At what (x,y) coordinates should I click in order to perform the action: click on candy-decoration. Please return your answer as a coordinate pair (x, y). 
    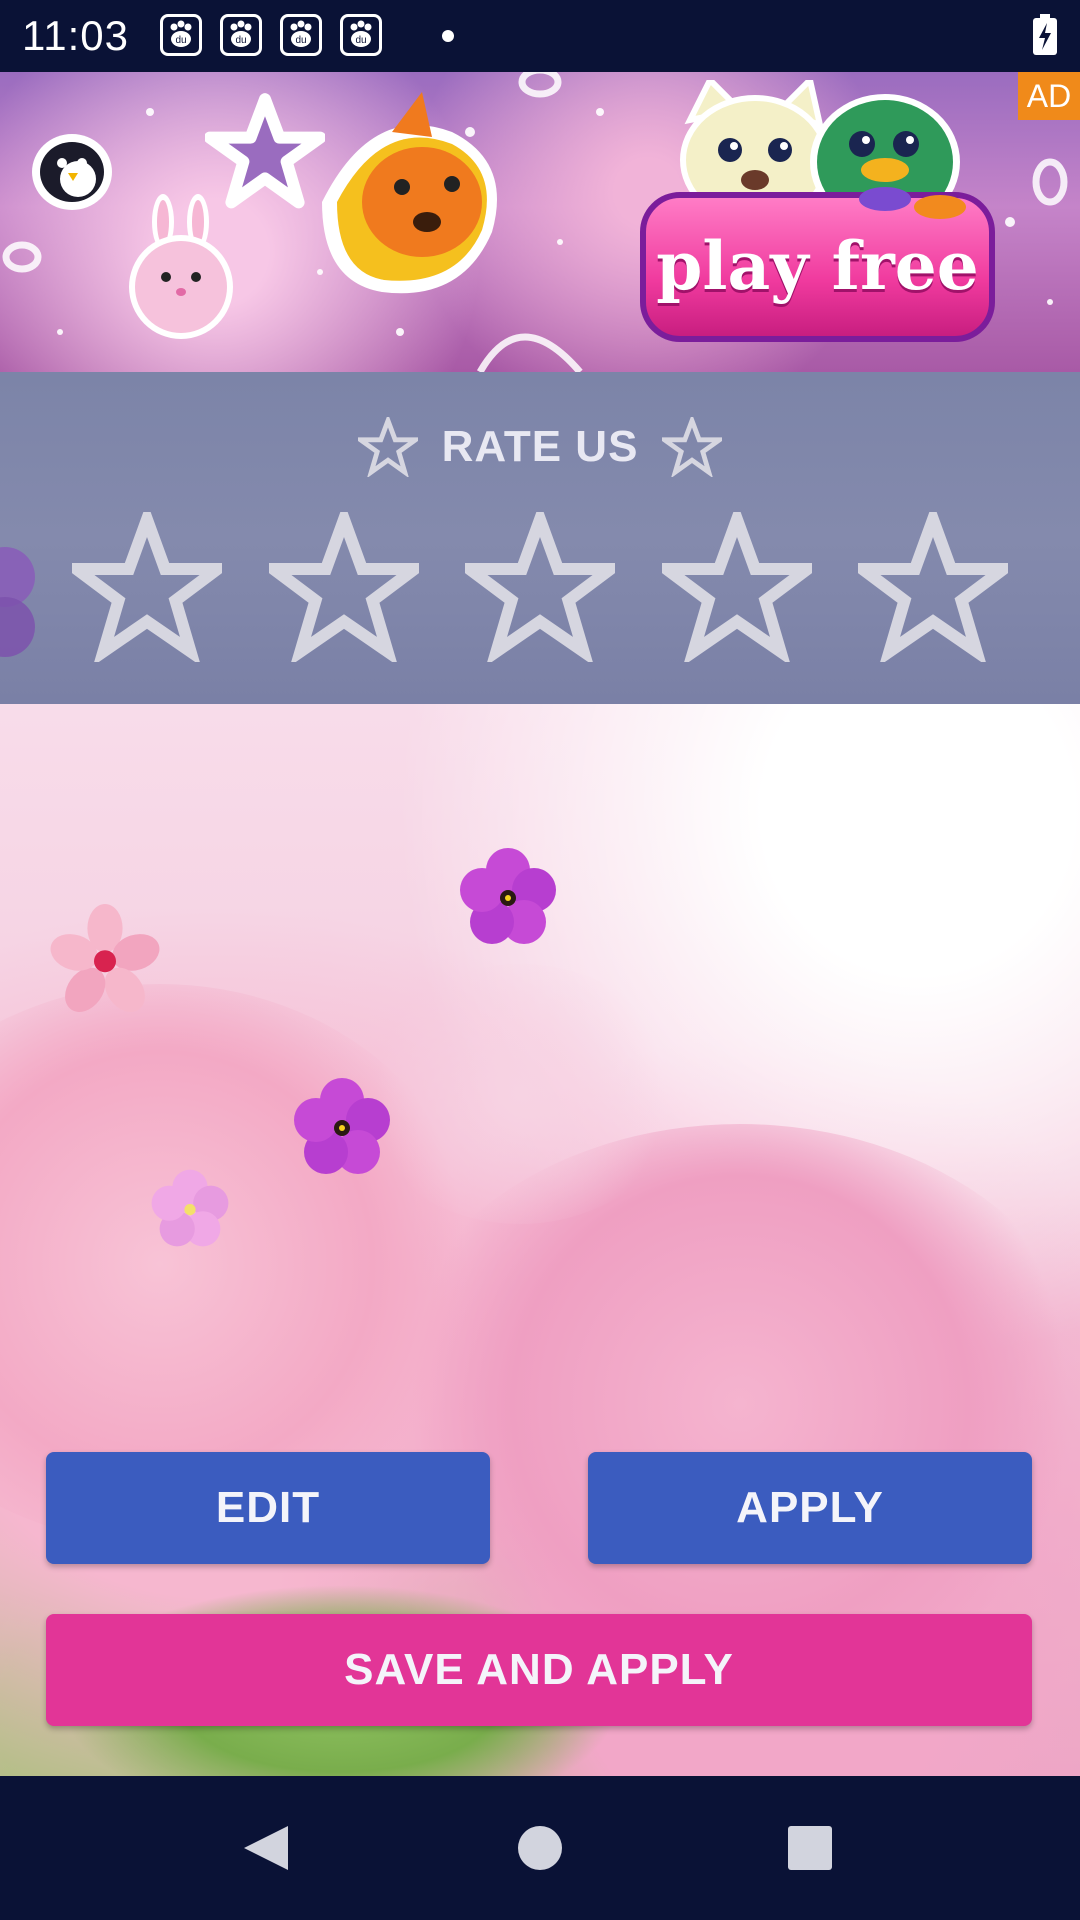
    Looking at the image, I should click on (912, 203).